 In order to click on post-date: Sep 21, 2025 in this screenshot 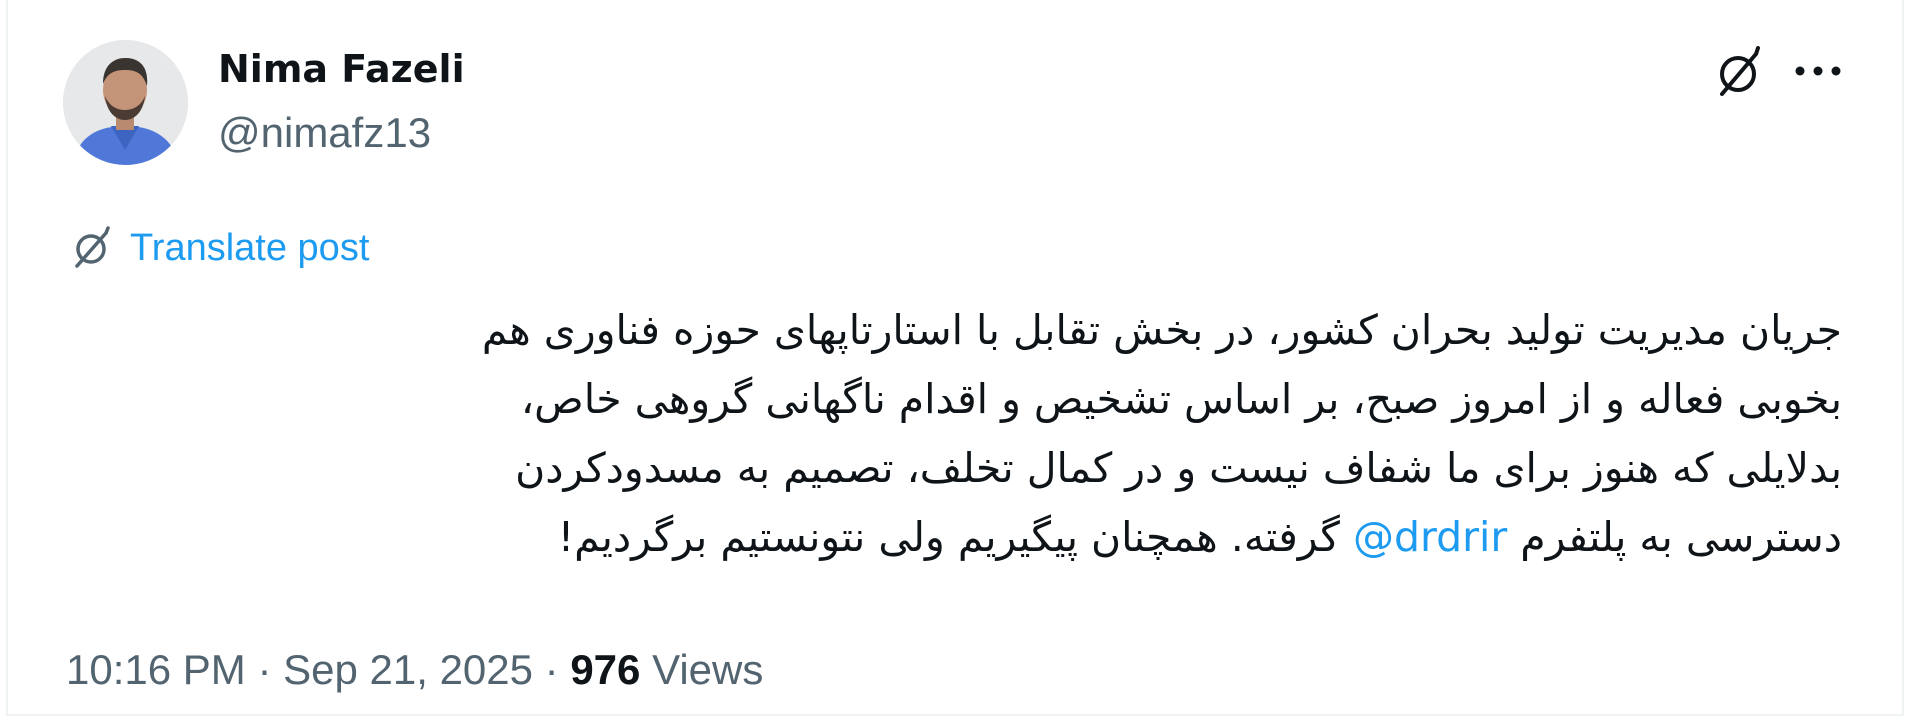, I will do `click(408, 669)`.